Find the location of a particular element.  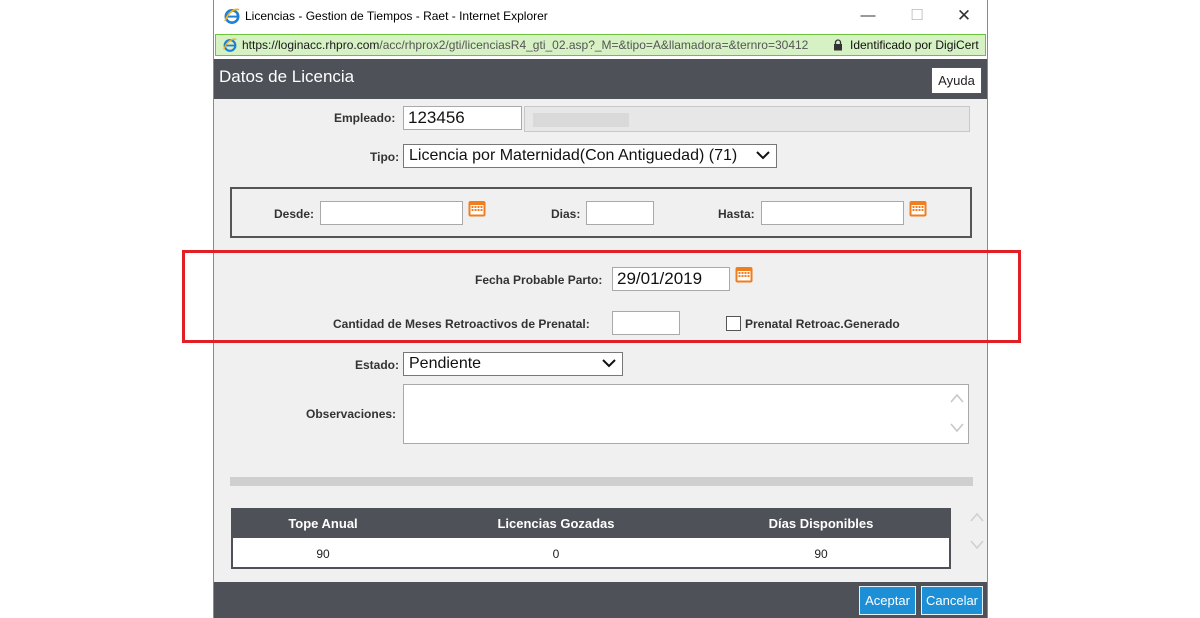

page-title: Datos de Licencia is located at coordinates (287, 76).